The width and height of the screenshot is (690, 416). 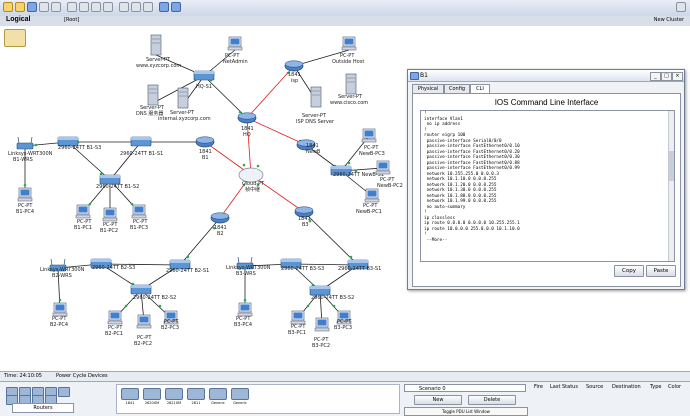 I want to click on b2-s2-label: 2960-24TT B2-S2, so click(x=154, y=298).